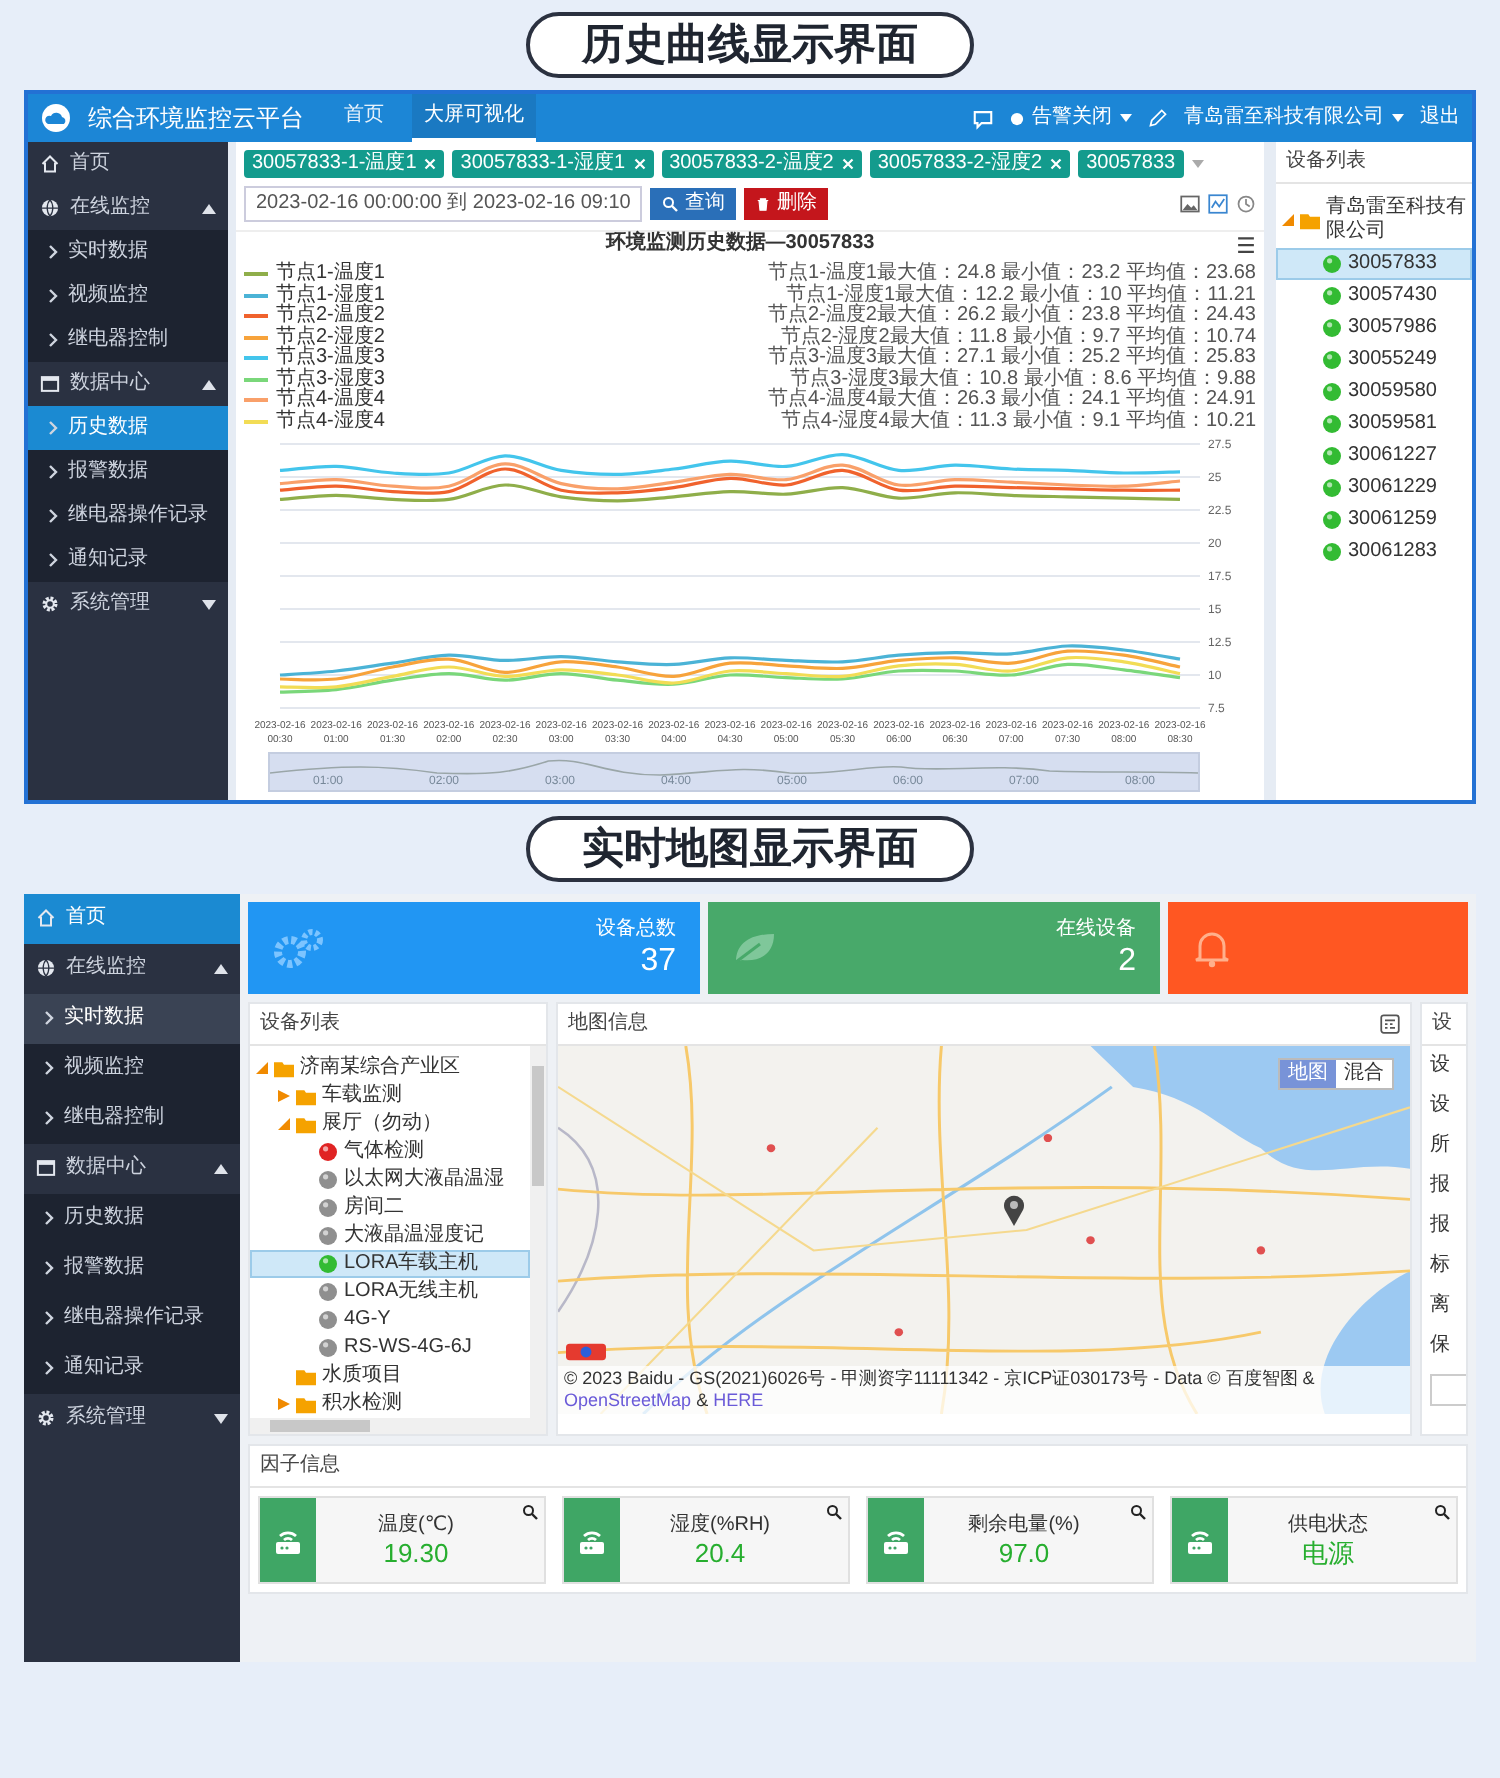 The image size is (1500, 1778). What do you see at coordinates (390, 1320) in the screenshot?
I see `tree-item: 4G-Y` at bounding box center [390, 1320].